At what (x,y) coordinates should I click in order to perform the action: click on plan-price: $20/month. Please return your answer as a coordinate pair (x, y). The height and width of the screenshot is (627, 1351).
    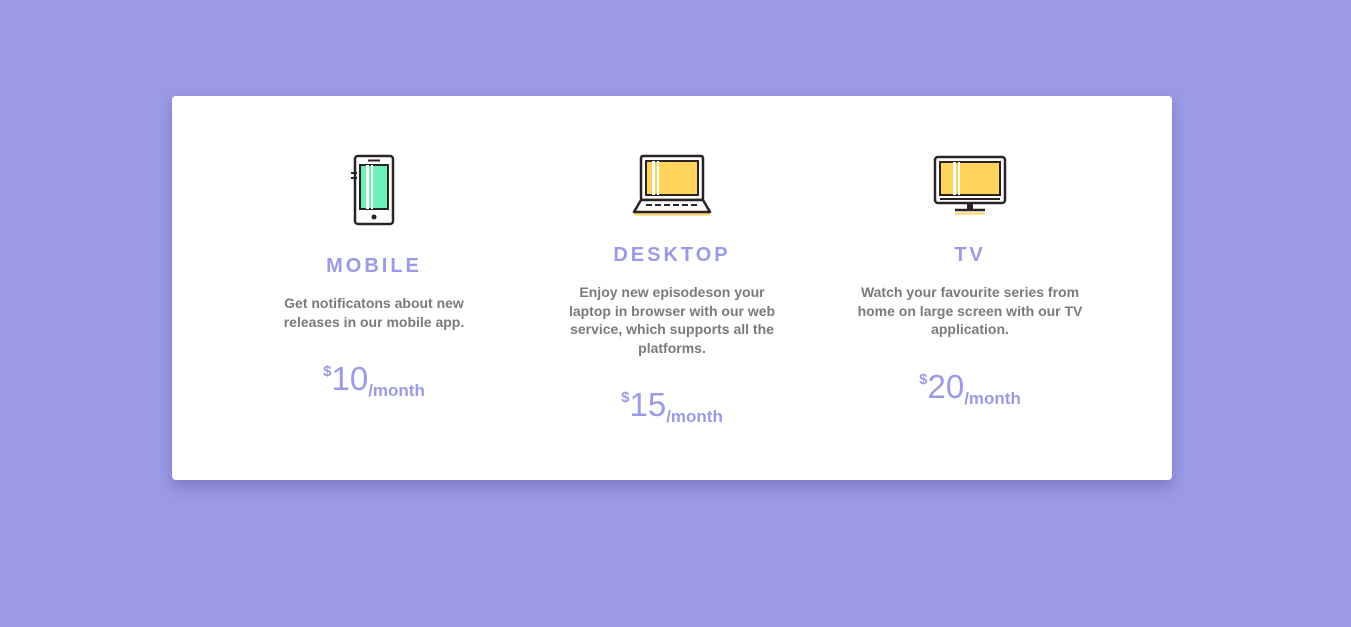
    Looking at the image, I should click on (970, 389).